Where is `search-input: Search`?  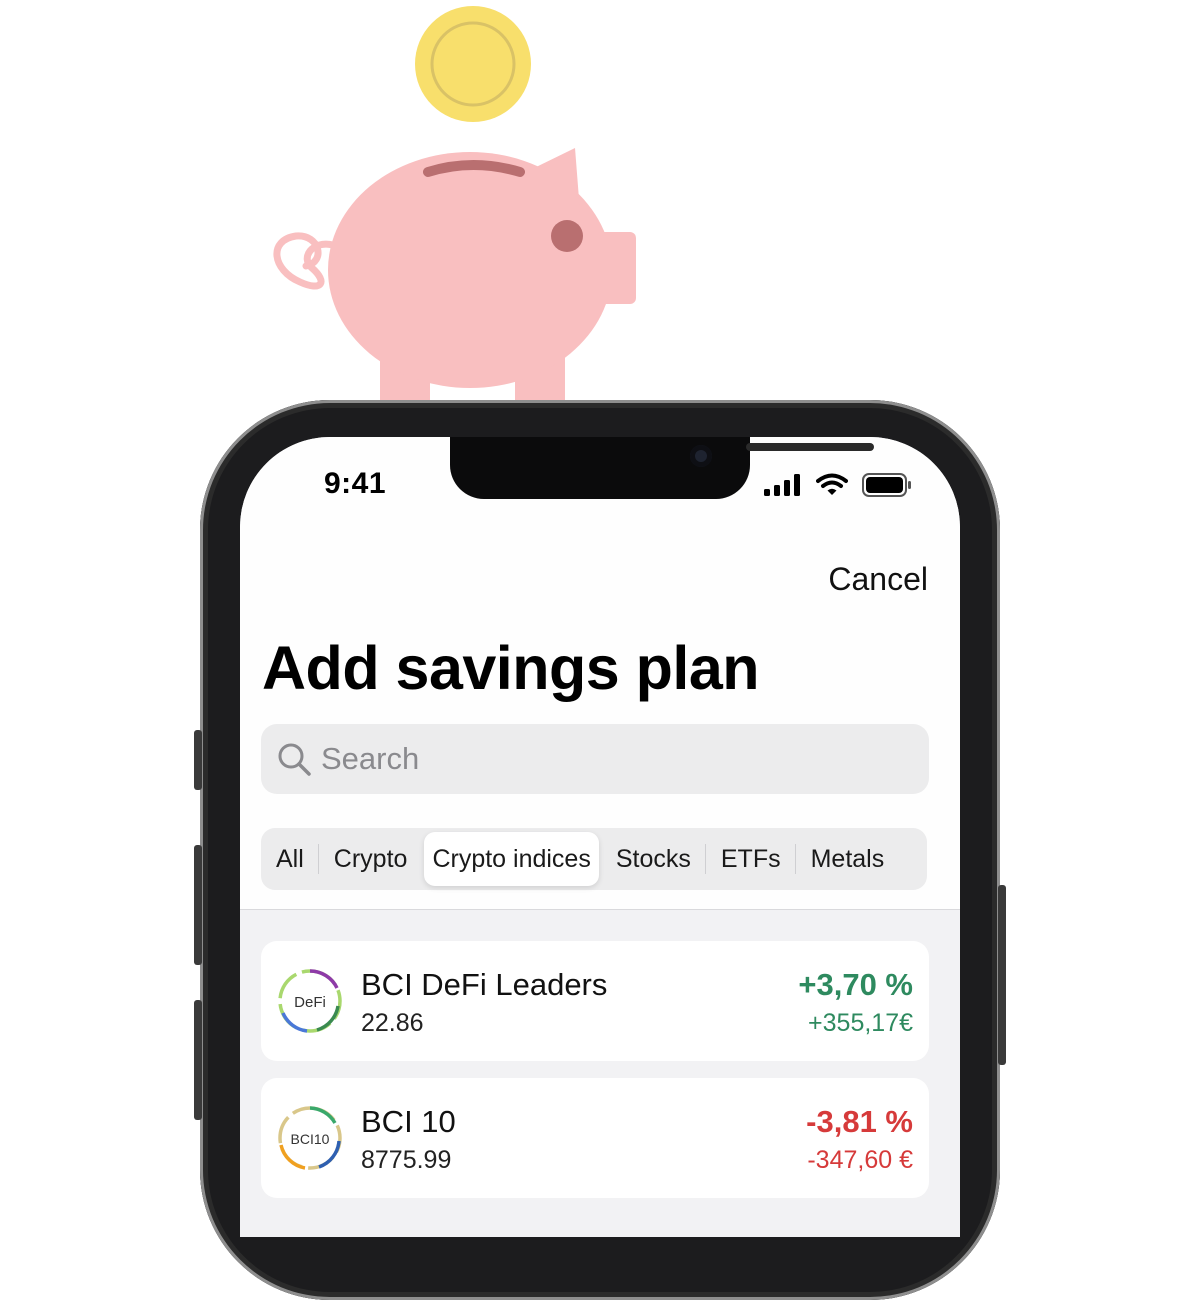
search-input: Search is located at coordinates (595, 759).